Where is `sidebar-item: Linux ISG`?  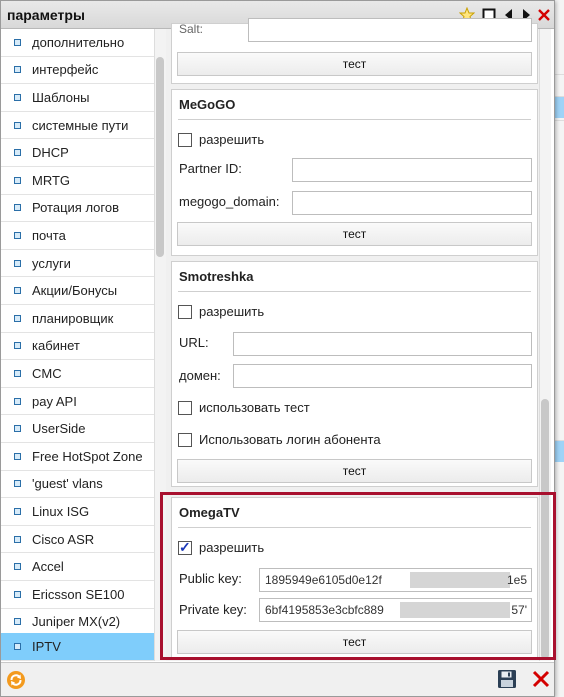 sidebar-item: Linux ISG is located at coordinates (77, 512).